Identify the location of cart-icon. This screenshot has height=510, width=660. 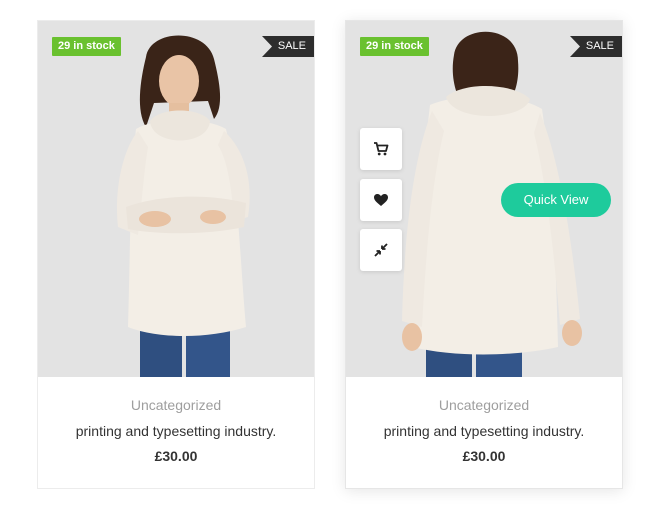
(381, 149).